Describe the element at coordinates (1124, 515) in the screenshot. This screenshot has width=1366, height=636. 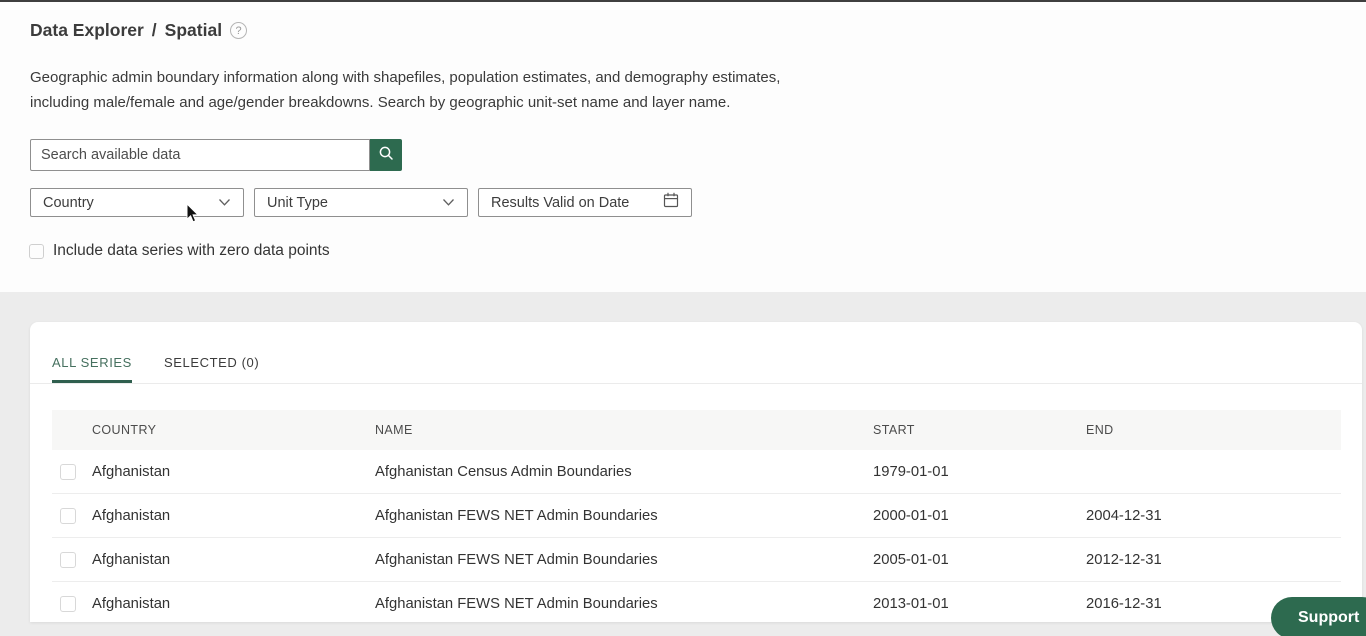
I see `cell-end: 2004-12-31` at that location.